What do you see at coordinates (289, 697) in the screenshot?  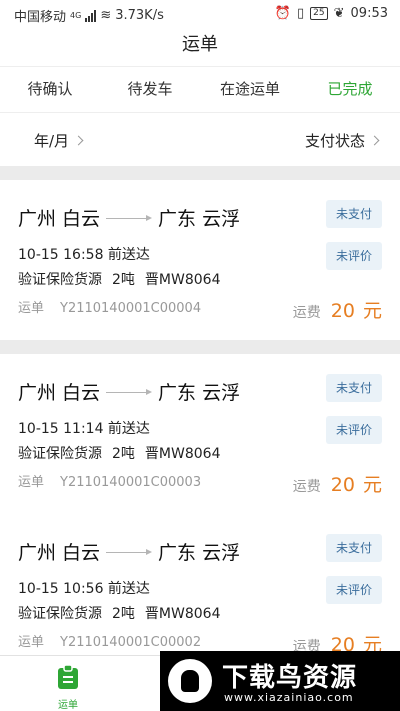 I see `watermark-url: www.xiazainiao.com` at bounding box center [289, 697].